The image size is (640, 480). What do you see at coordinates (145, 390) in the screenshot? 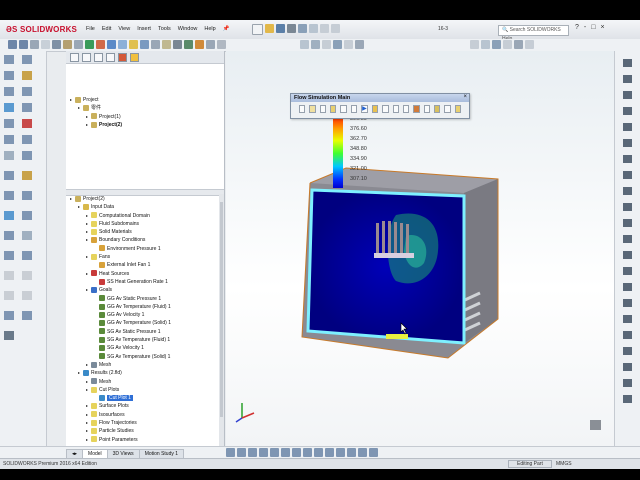
I see `tree-item: ▸ Cut Plots` at bounding box center [145, 390].